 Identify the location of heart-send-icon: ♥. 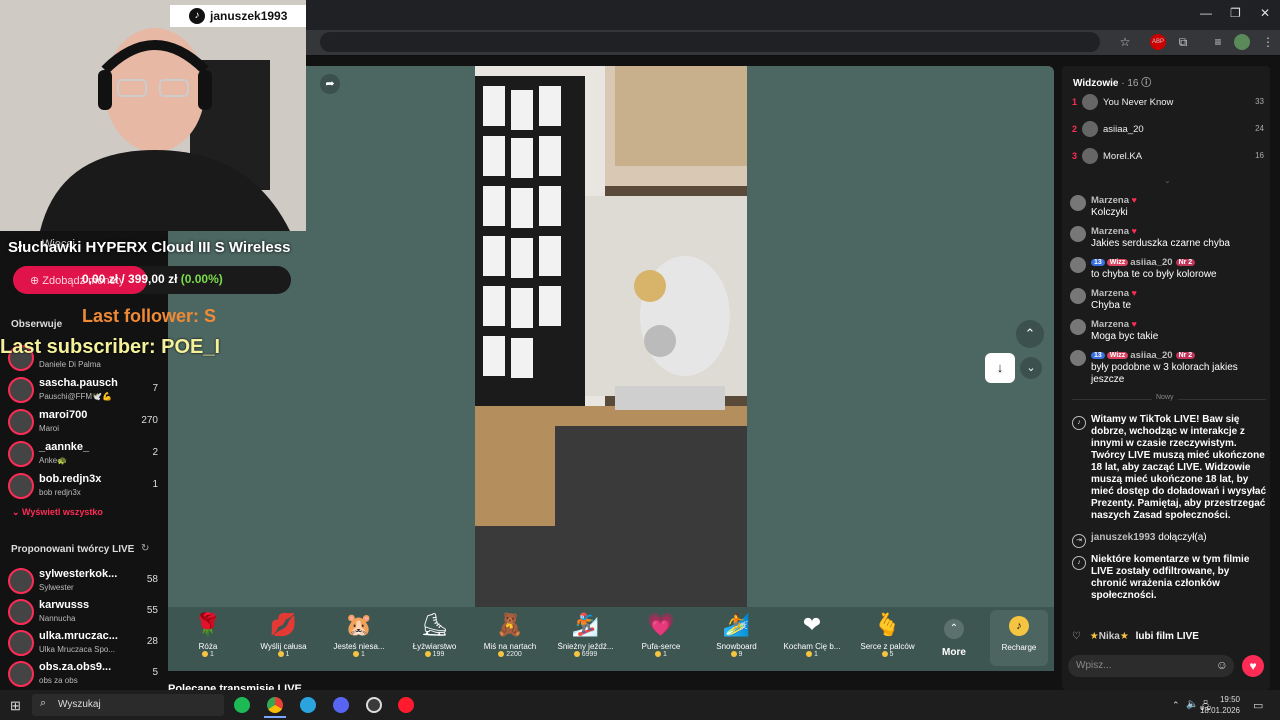
(1253, 666).